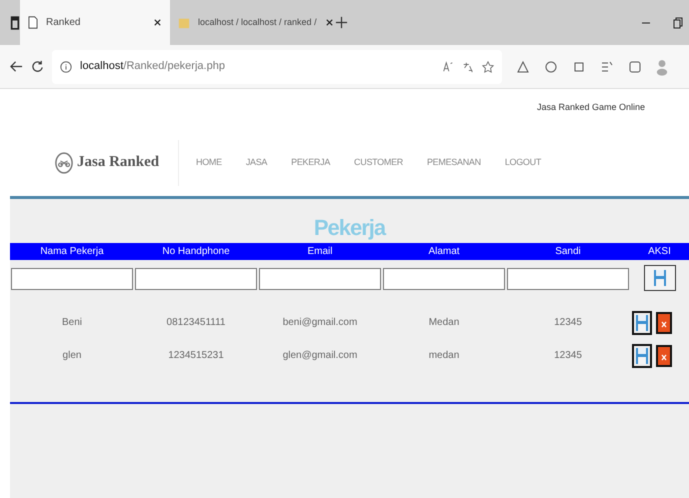 The width and height of the screenshot is (689, 498). What do you see at coordinates (320, 251) in the screenshot?
I see `column-header: Email` at bounding box center [320, 251].